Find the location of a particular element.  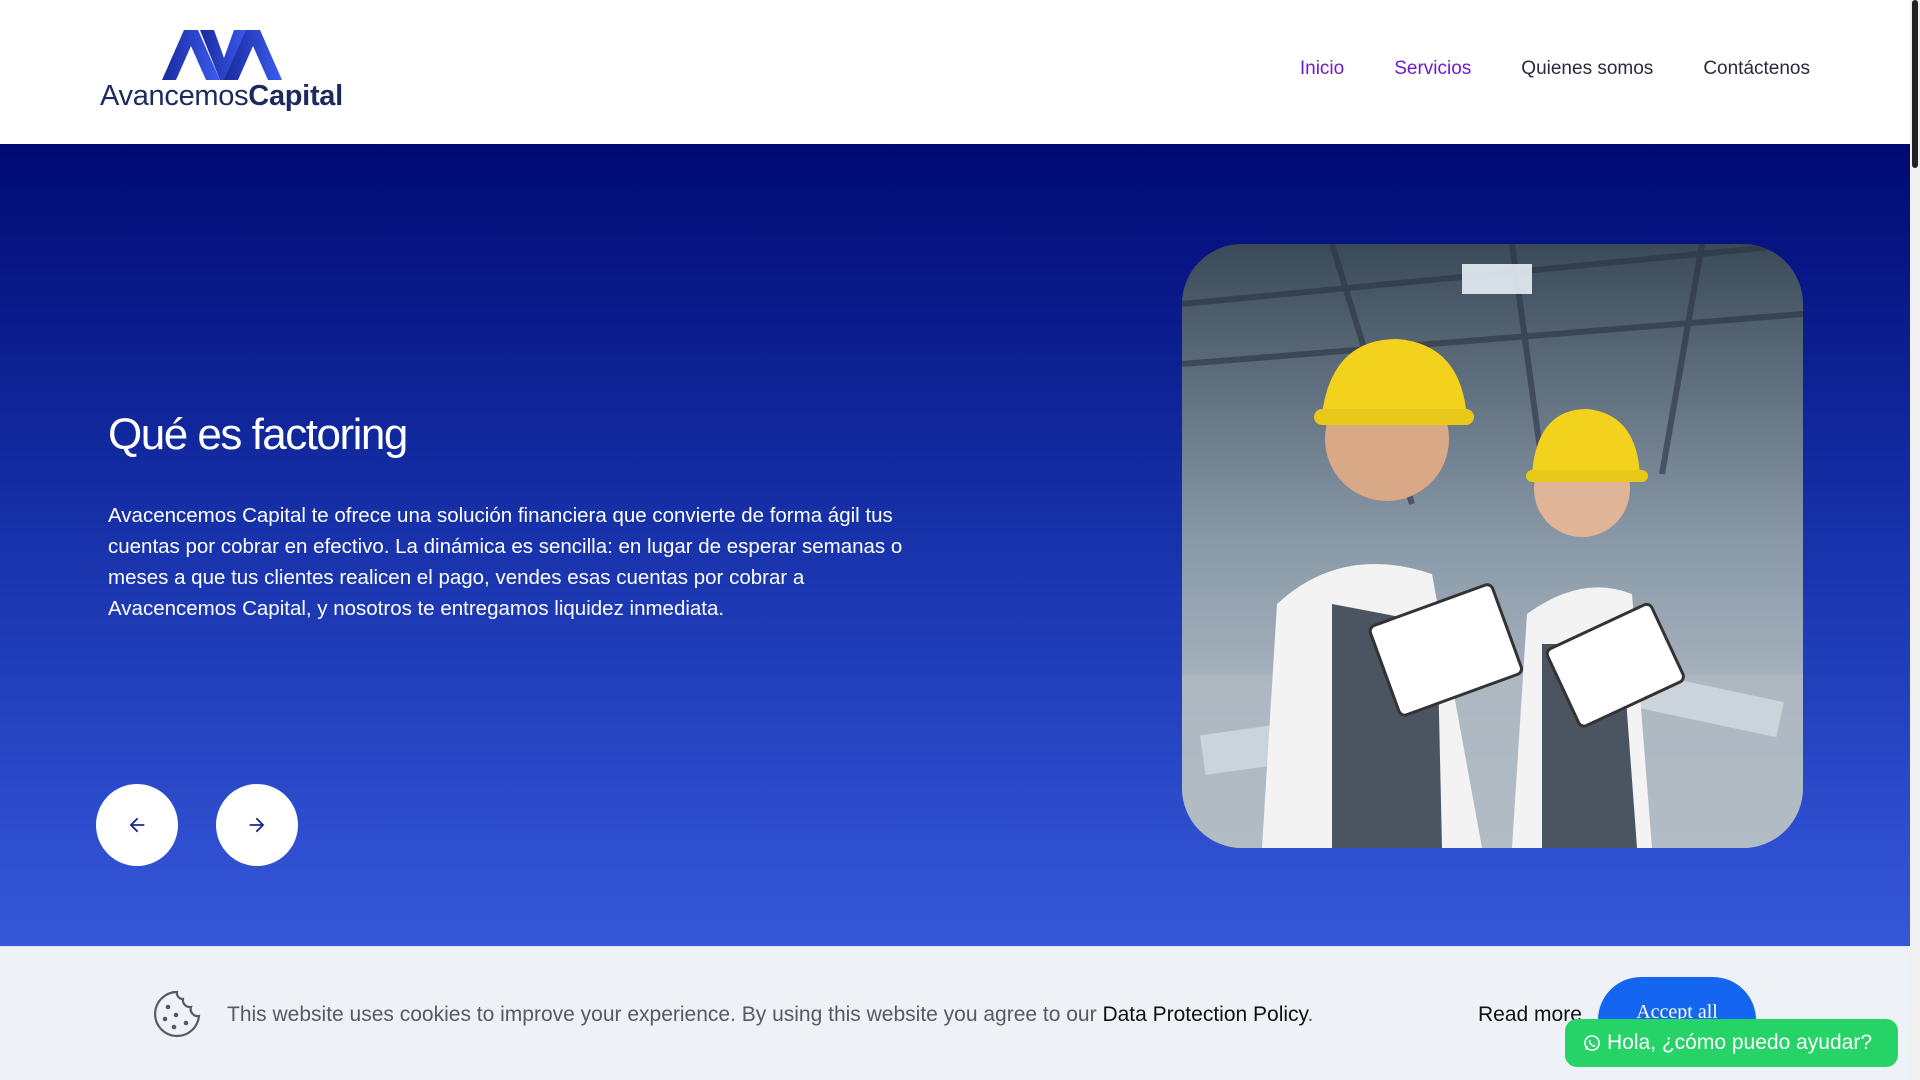

slider-next-button is located at coordinates (257, 825).